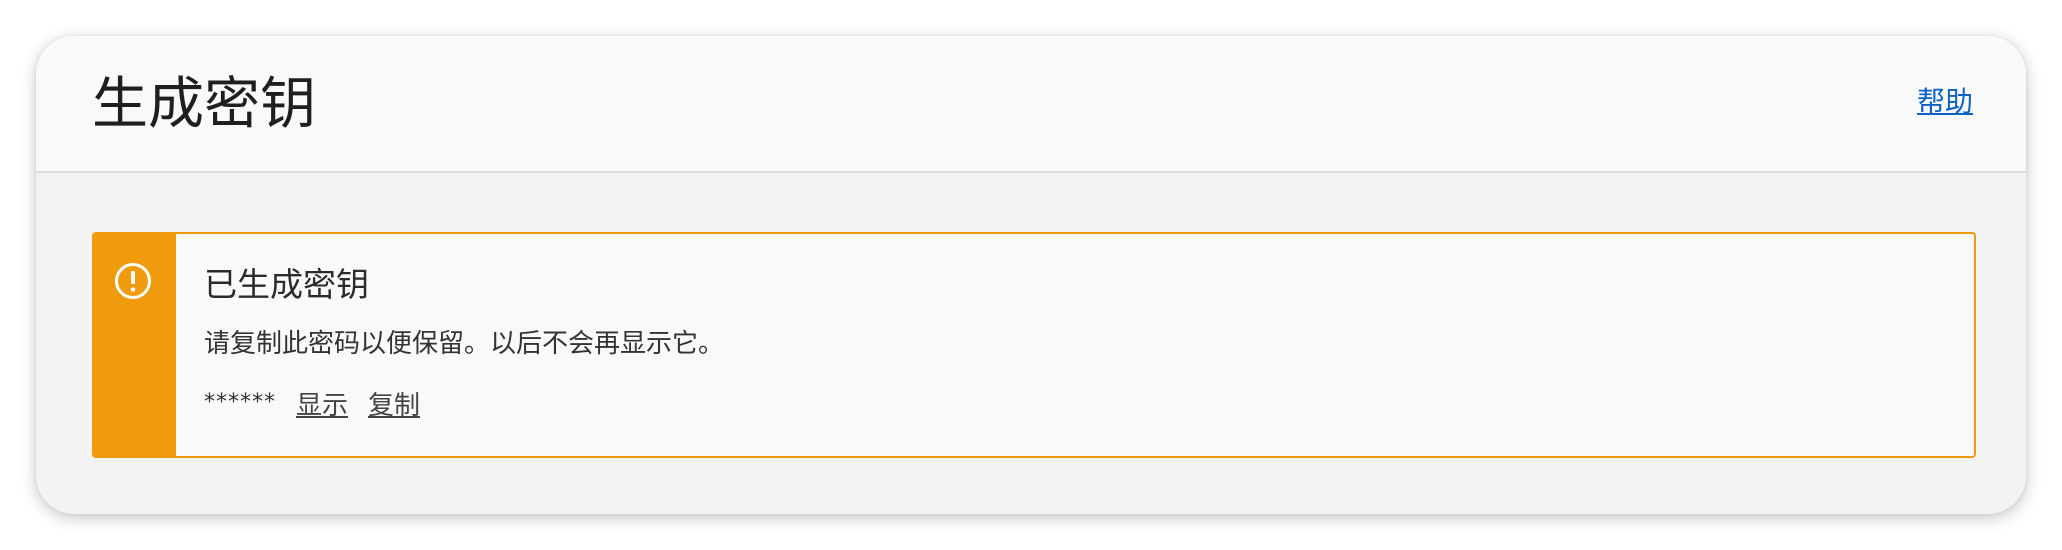 The height and width of the screenshot is (550, 2062). I want to click on alert-accent-stripe, so click(135, 345).